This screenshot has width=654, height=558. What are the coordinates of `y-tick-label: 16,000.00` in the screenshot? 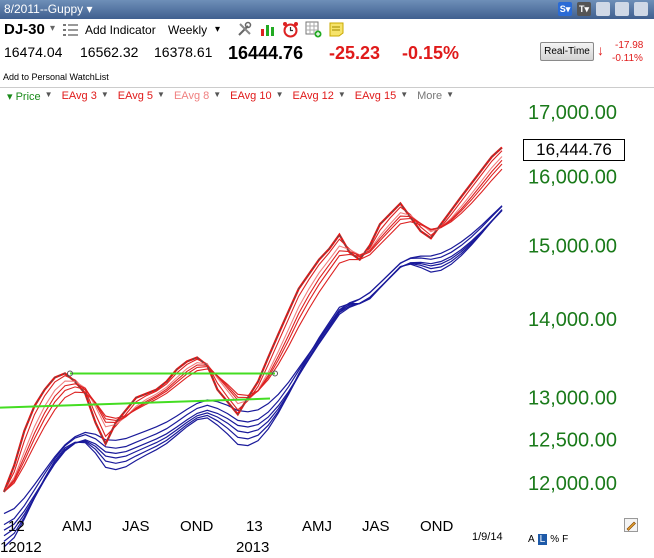 It's located at (572, 178).